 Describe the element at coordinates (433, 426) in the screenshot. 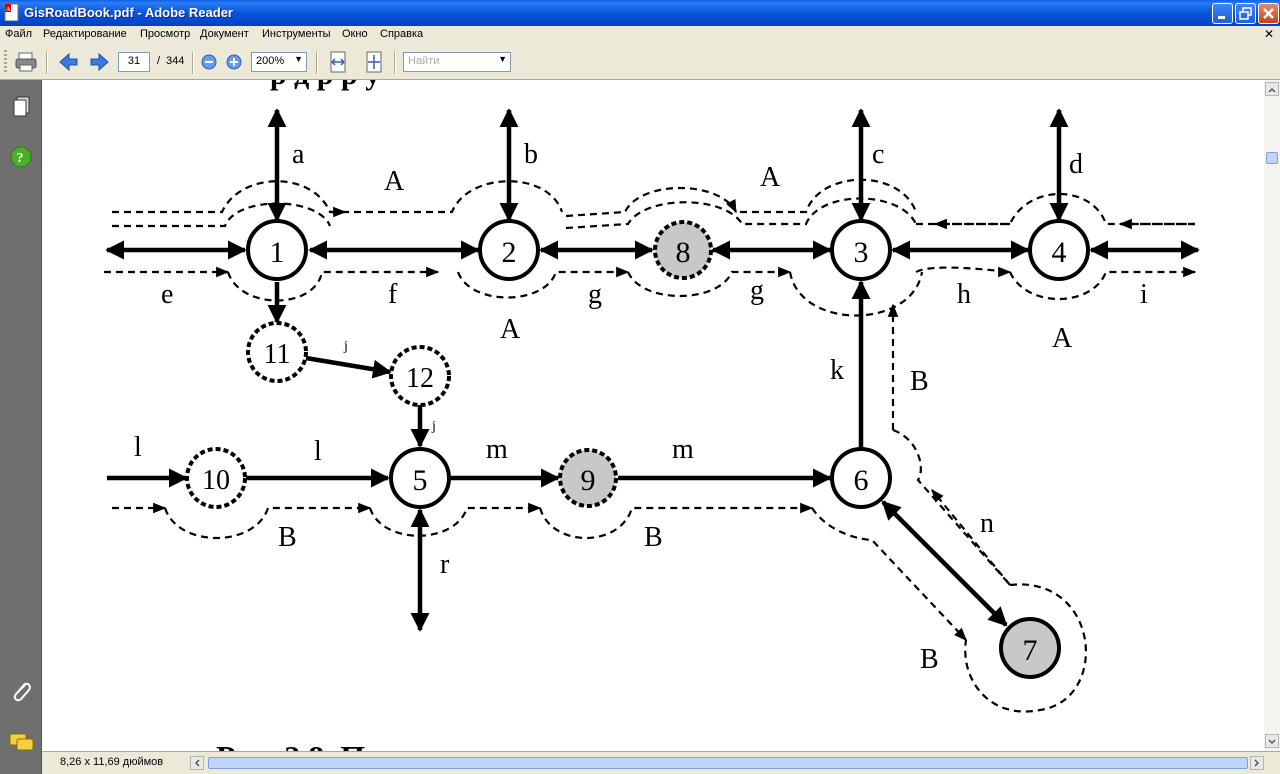

I see `label-j-2: j` at that location.